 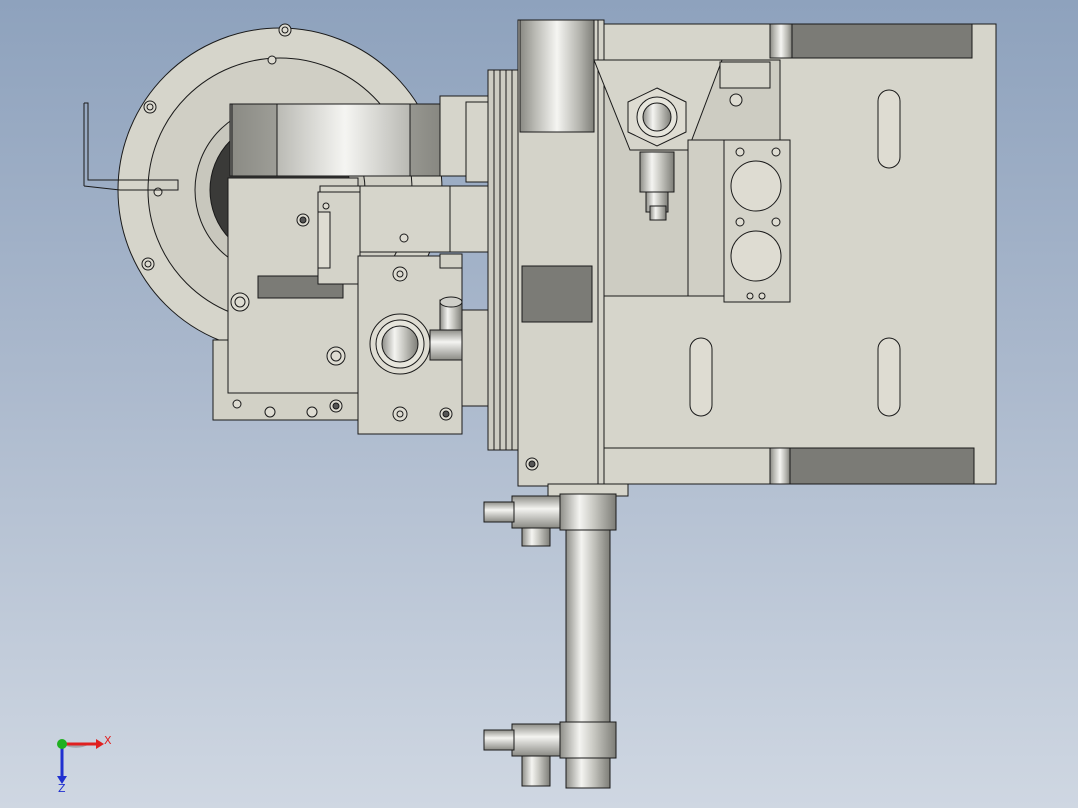 What do you see at coordinates (556, 636) in the screenshot?
I see `bottom-cylinder` at bounding box center [556, 636].